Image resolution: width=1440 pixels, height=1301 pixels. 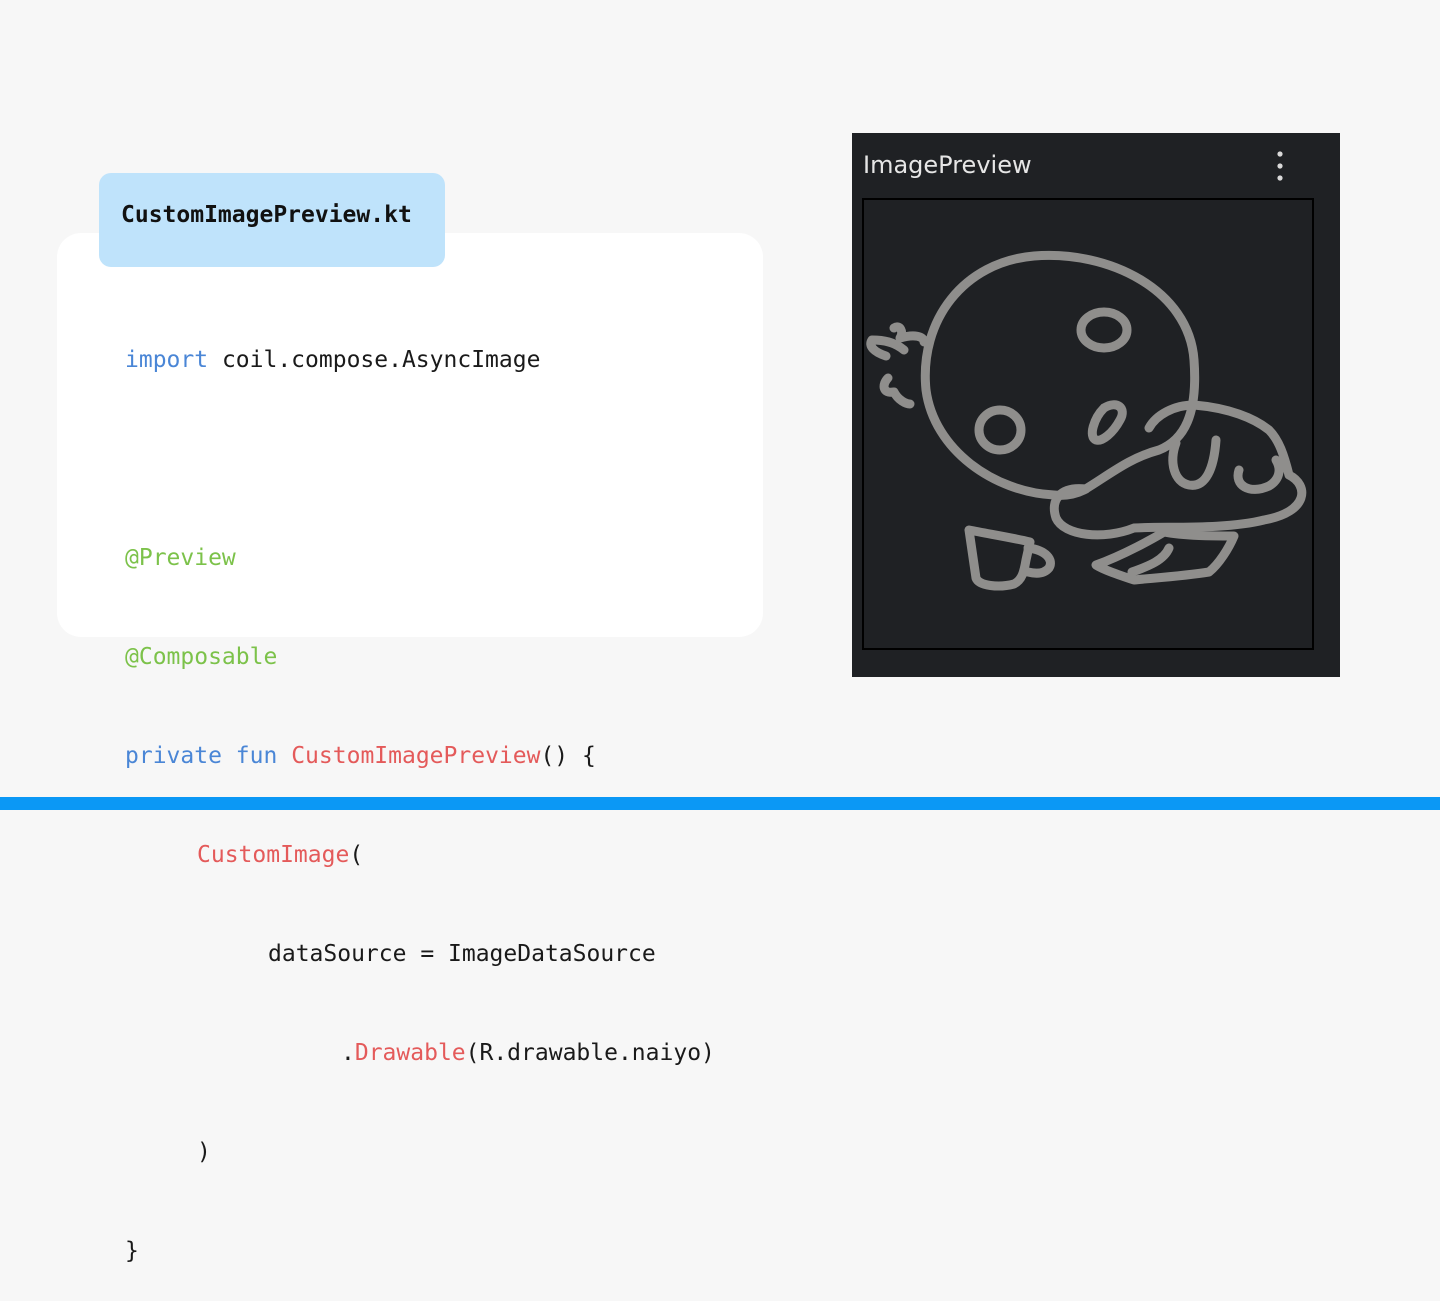 I want to click on code-text: dataSource = ImageDataSource, so click(x=462, y=954).